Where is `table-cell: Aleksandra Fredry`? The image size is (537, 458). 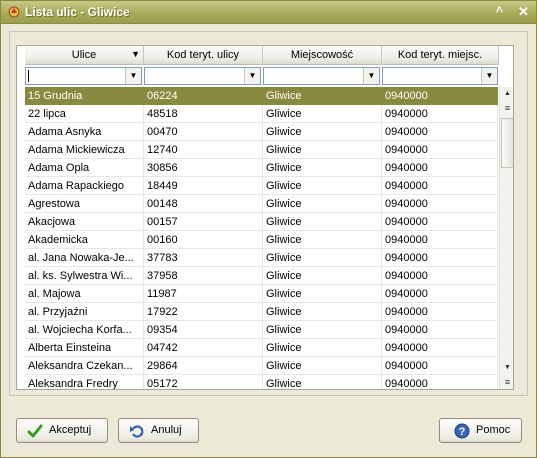
table-cell: Aleksandra Fredry is located at coordinates (84, 382).